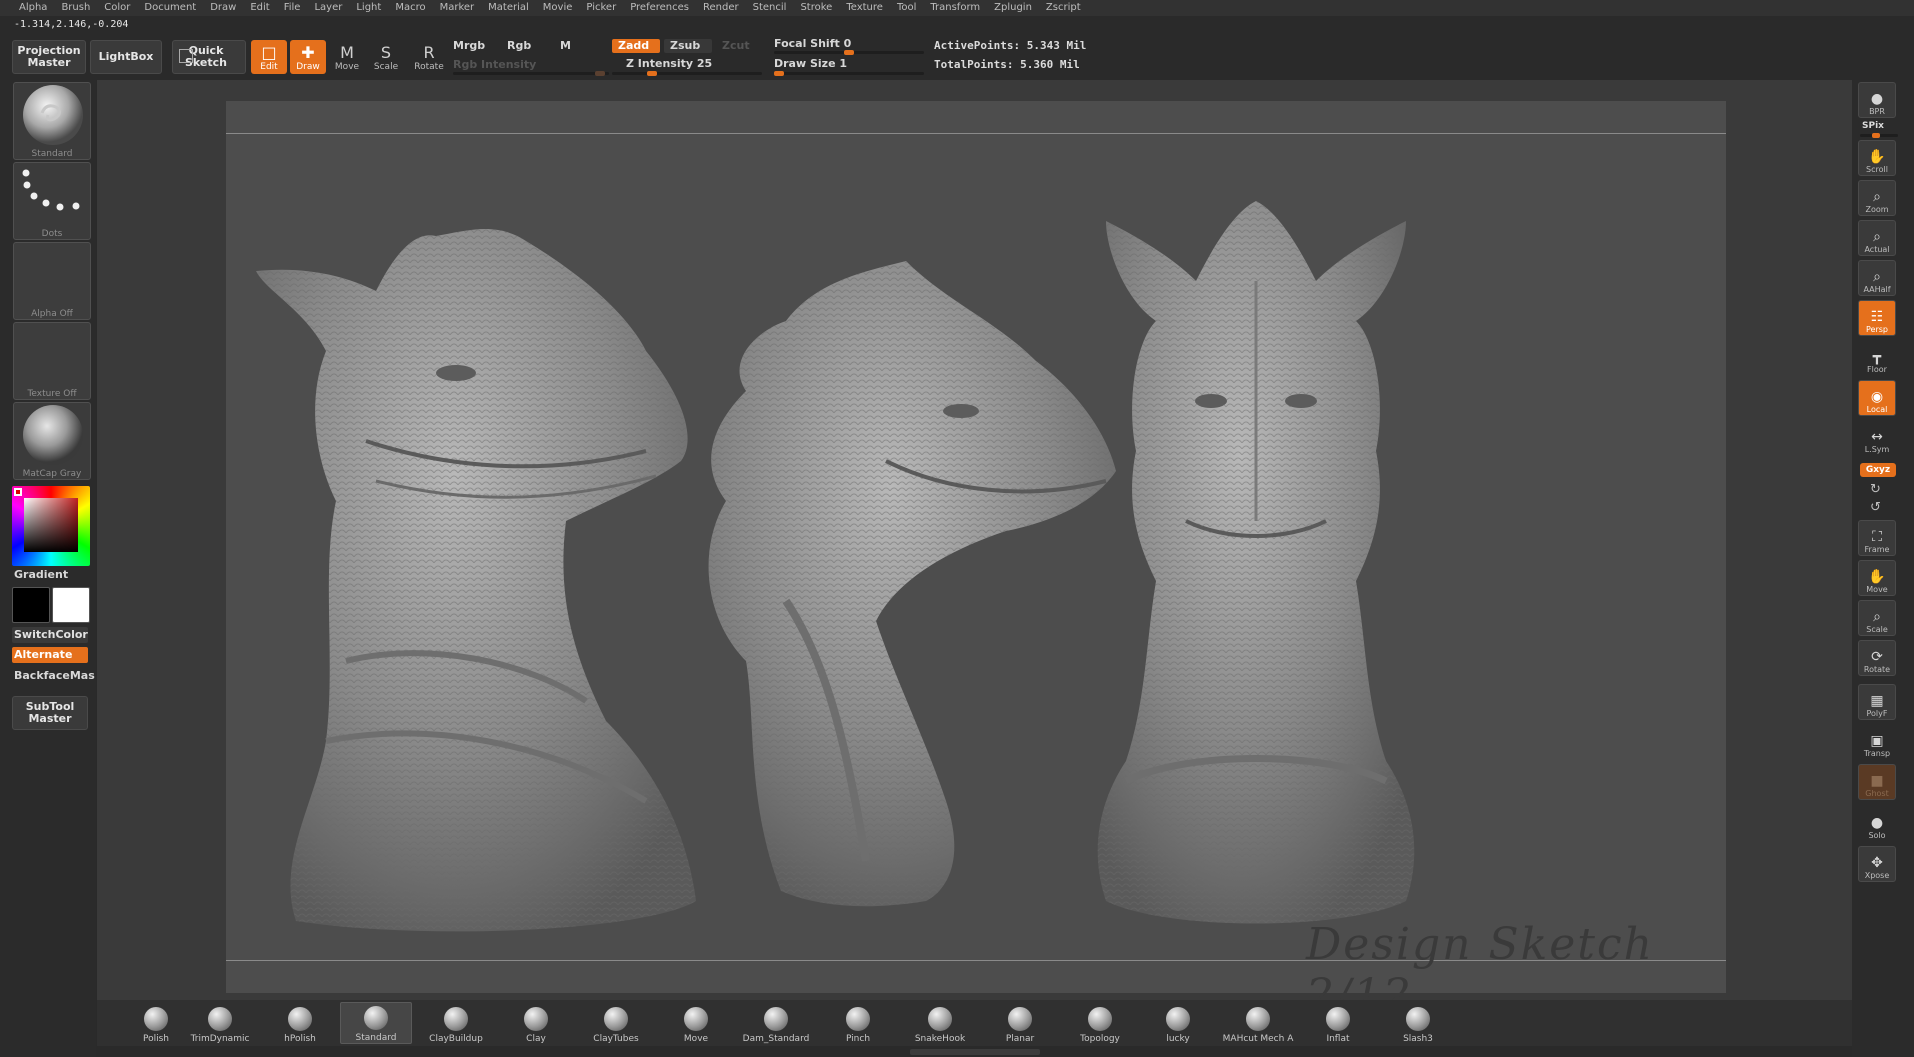 This screenshot has height=1057, width=1914. I want to click on aahalf-button: ⌕ AAHalf, so click(1877, 278).